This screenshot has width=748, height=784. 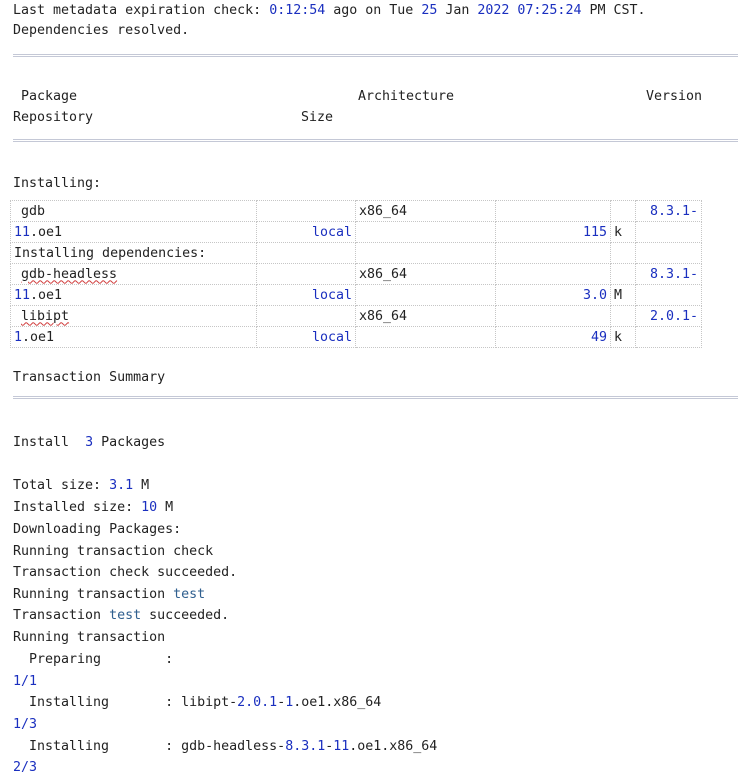 I want to click on package-size: 49, so click(x=553, y=337).